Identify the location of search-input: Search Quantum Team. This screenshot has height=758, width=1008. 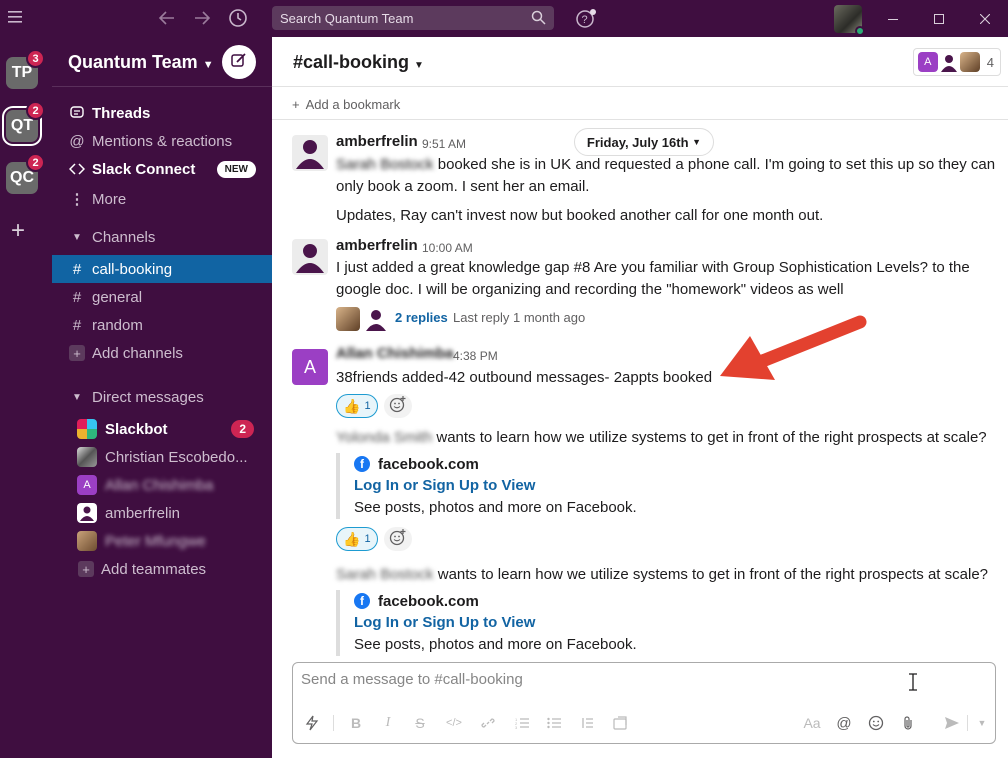
(413, 18).